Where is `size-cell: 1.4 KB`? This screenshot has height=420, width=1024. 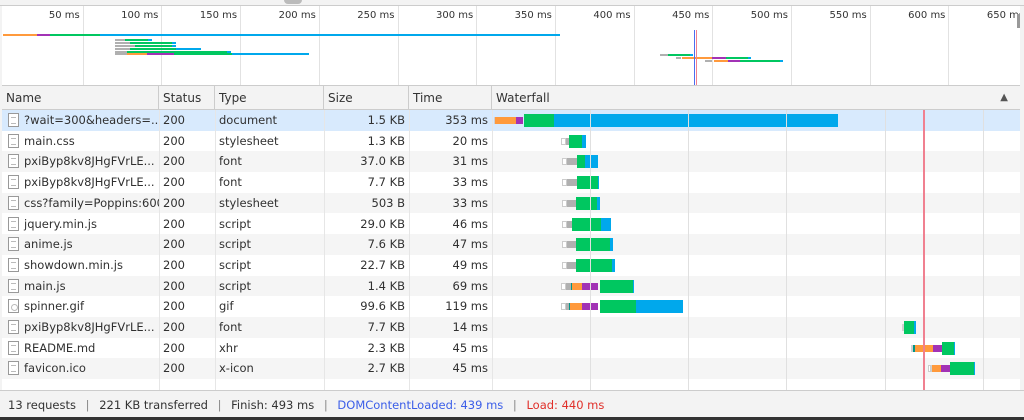 size-cell: 1.4 KB is located at coordinates (386, 285).